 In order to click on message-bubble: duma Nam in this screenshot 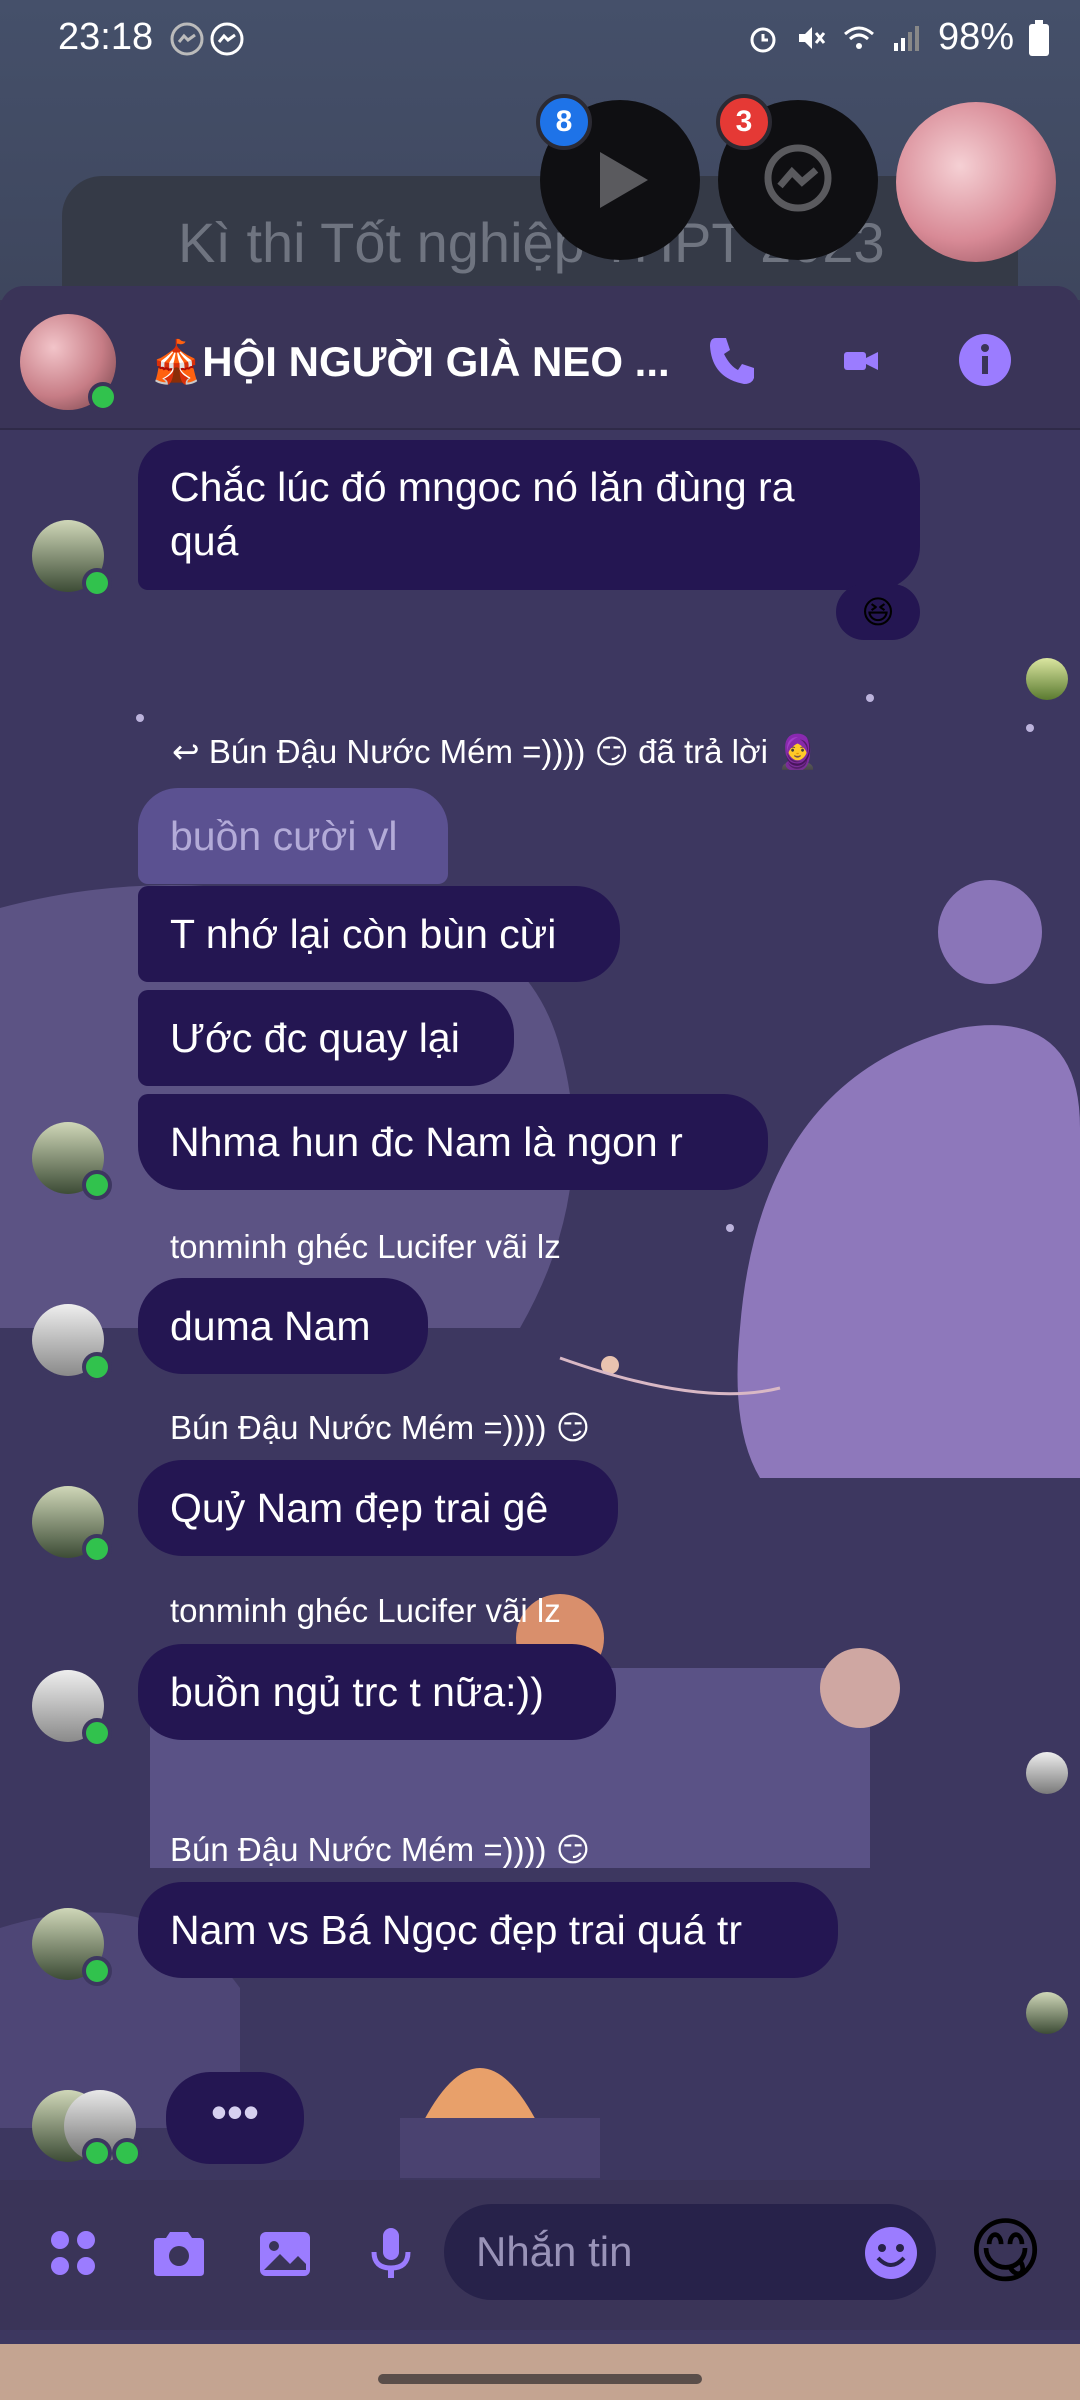, I will do `click(283, 1326)`.